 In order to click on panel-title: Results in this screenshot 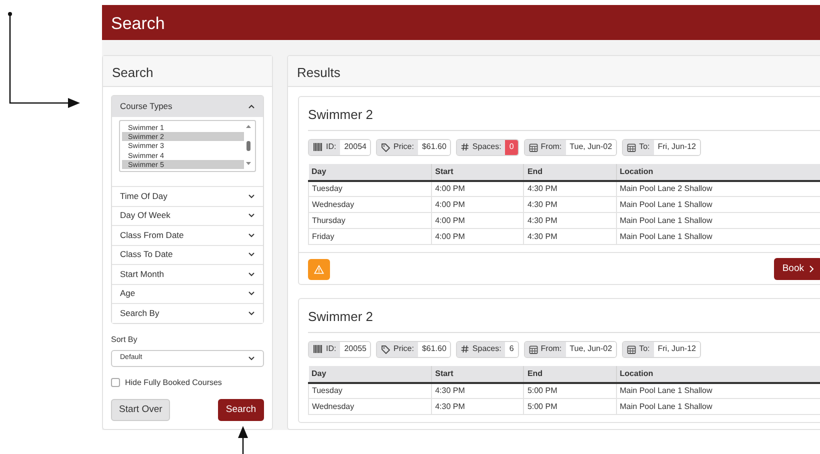, I will do `click(554, 71)`.